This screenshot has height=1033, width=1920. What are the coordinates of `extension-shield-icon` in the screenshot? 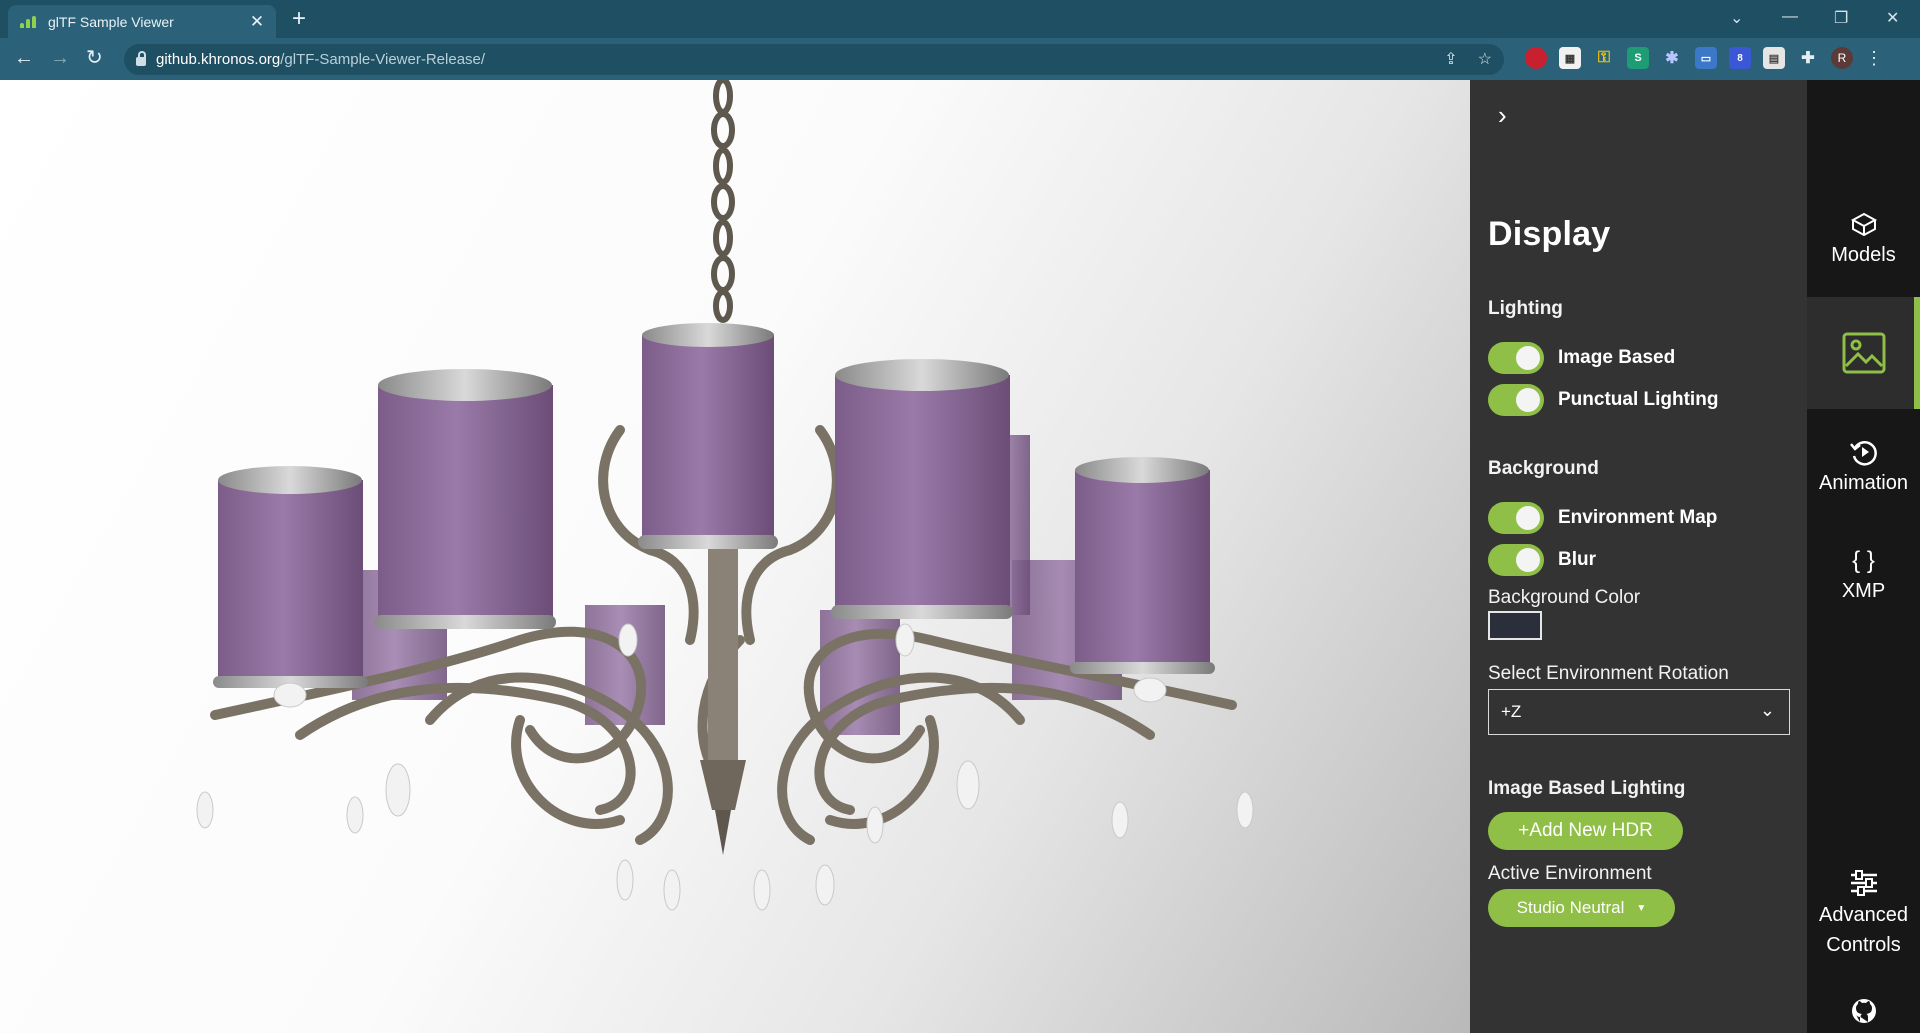 It's located at (1536, 58).